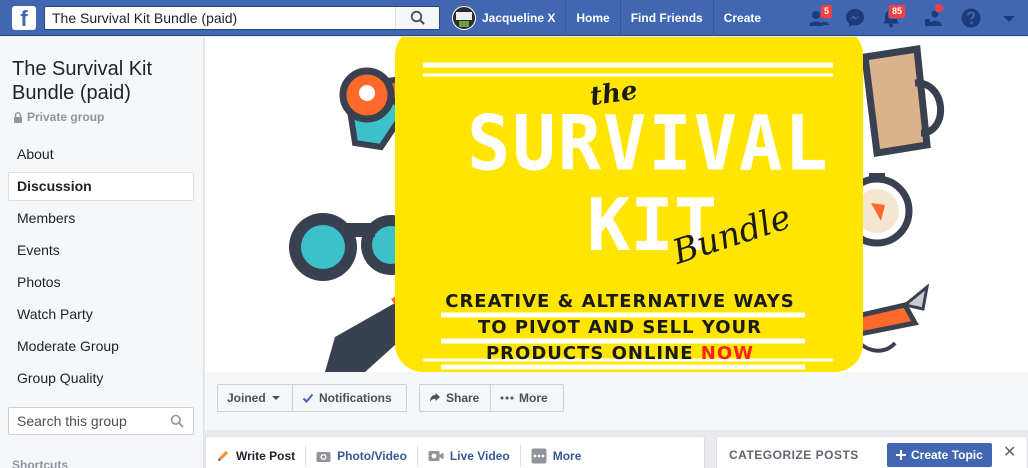 This screenshot has height=468, width=1028. Describe the element at coordinates (794, 455) in the screenshot. I see `categorize-posts-title: CATEGORIZE POSTS` at that location.